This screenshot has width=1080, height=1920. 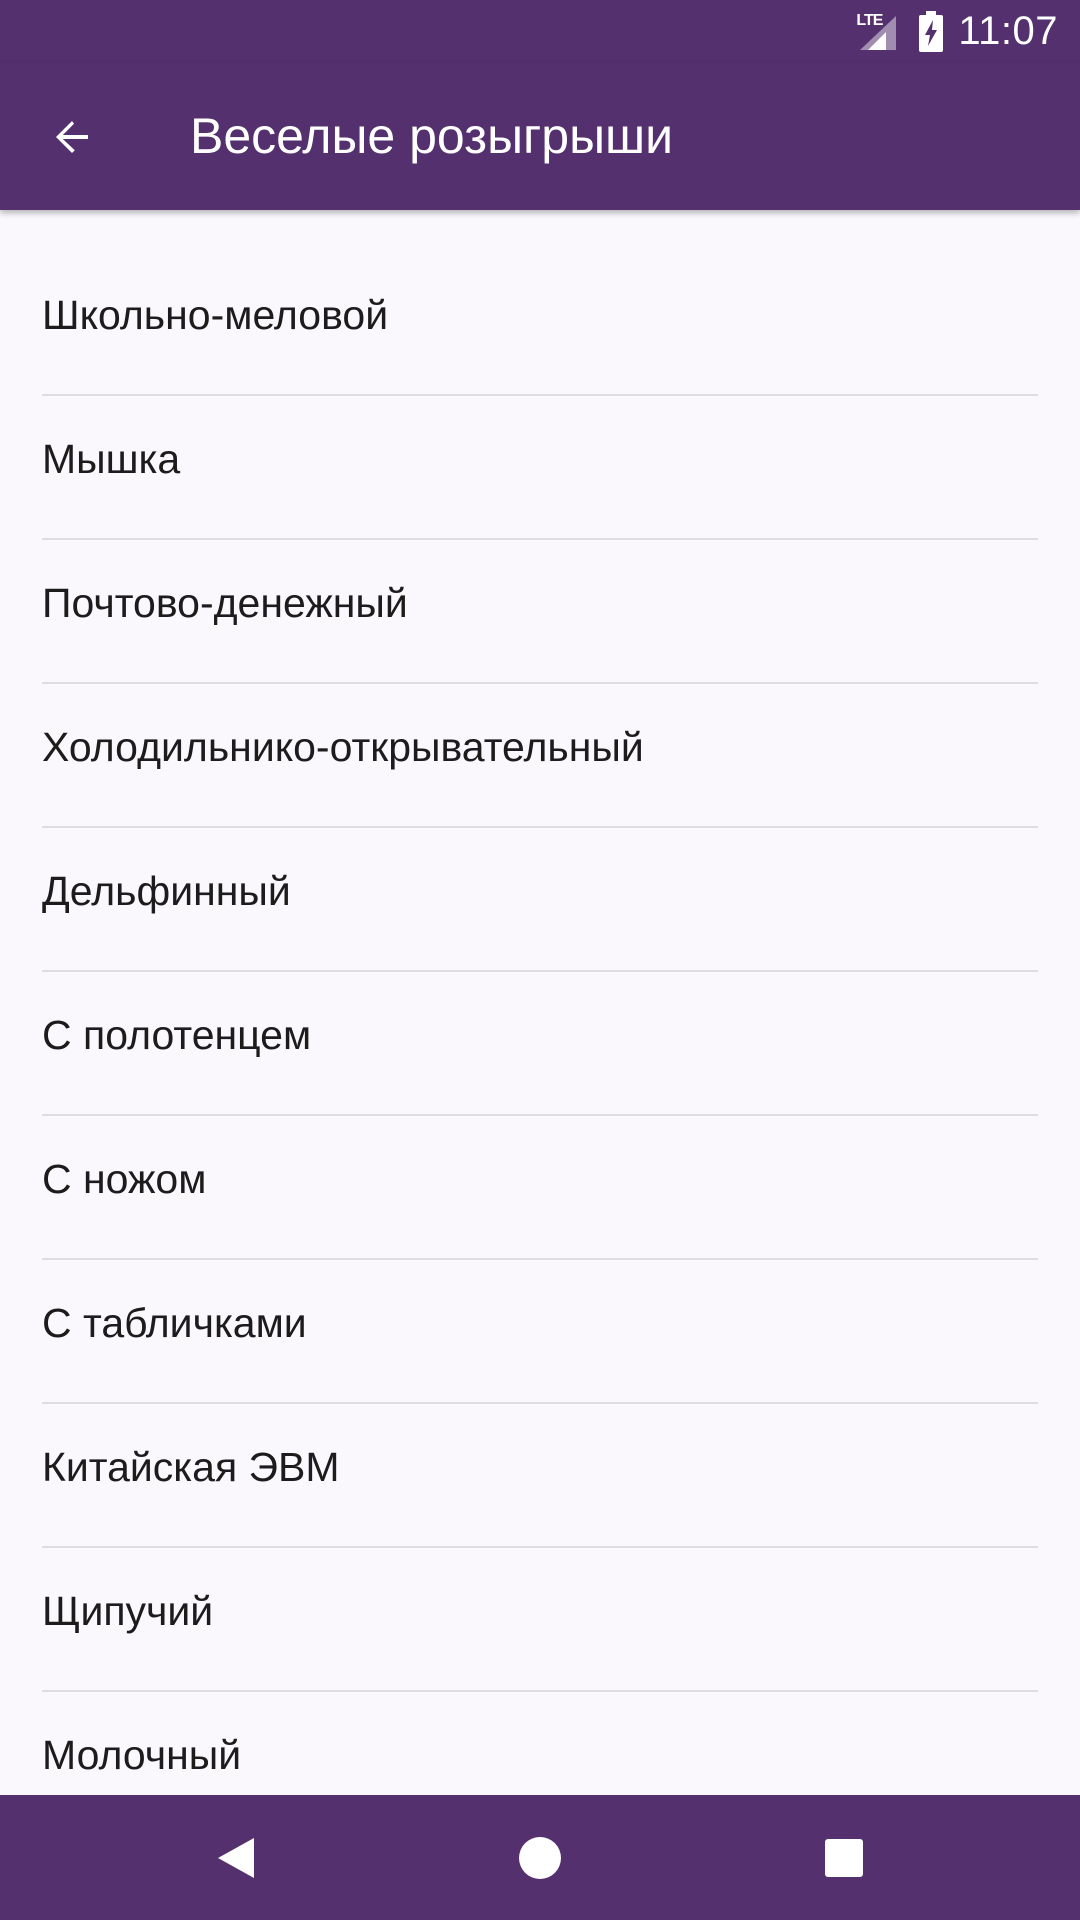 I want to click on list-item: Щипучий, so click(x=540, y=1620).